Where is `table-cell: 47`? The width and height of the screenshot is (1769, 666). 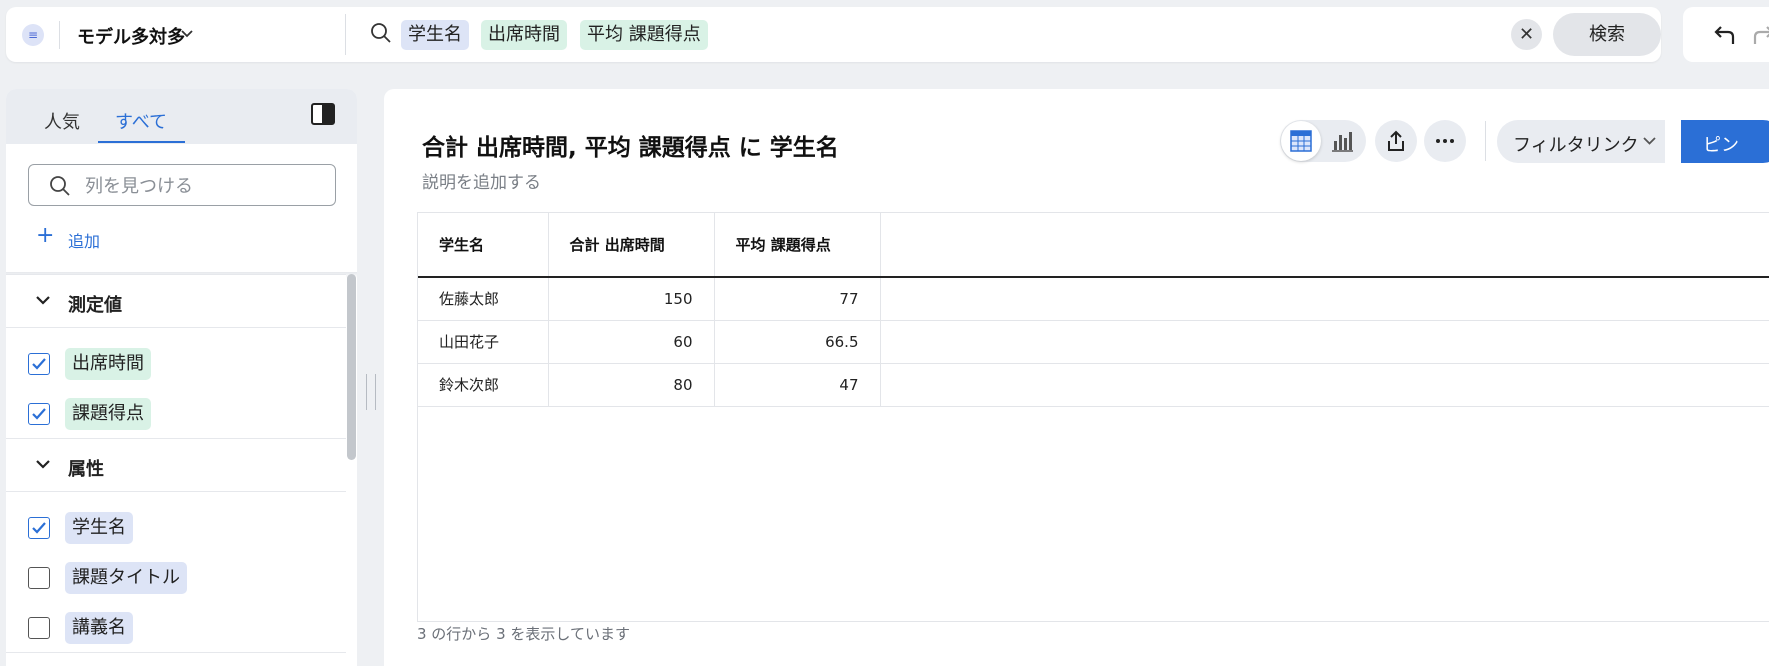
table-cell: 47 is located at coordinates (797, 385).